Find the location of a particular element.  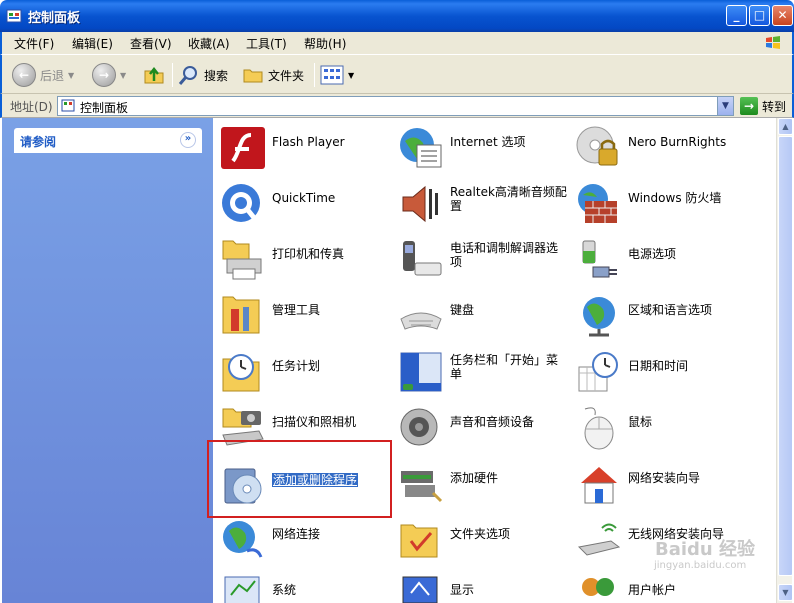

item-label: Realtek高清晰音频配置 is located at coordinates (508, 199).